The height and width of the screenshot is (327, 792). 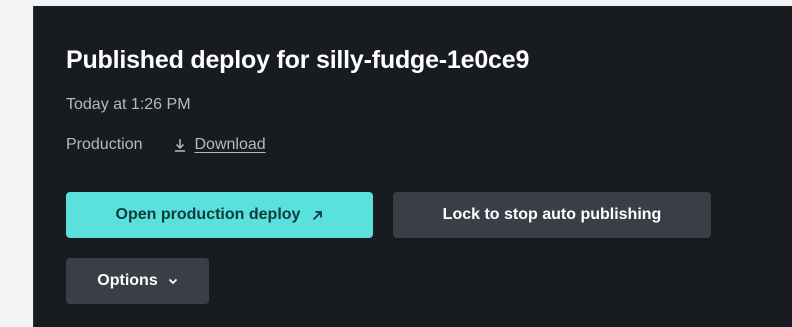 What do you see at coordinates (104, 144) in the screenshot?
I see `deploy-context-label: Production` at bounding box center [104, 144].